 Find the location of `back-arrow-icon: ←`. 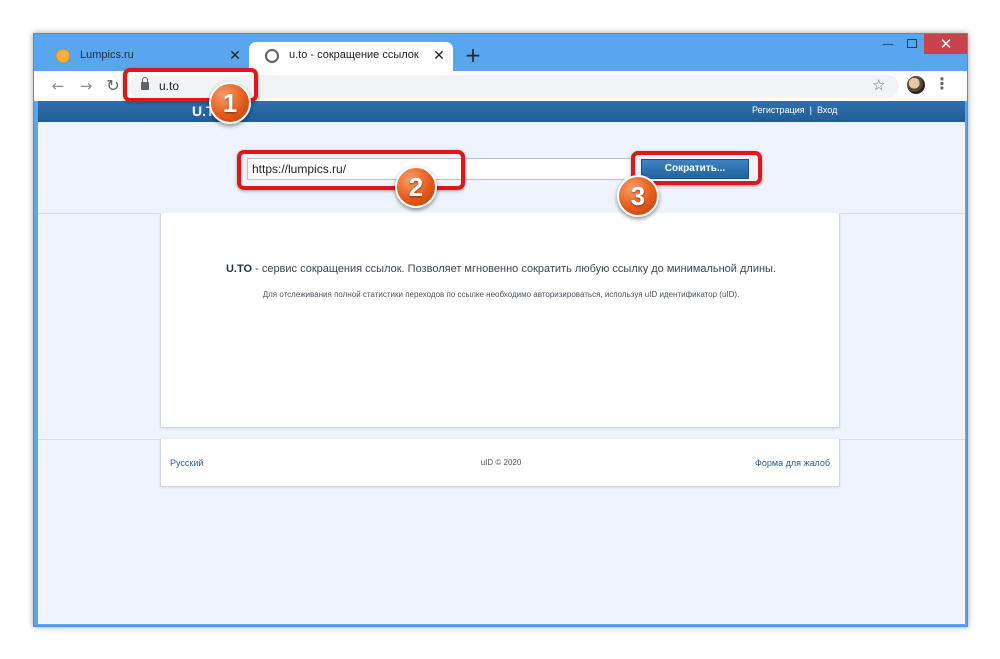

back-arrow-icon: ← is located at coordinates (58, 86).